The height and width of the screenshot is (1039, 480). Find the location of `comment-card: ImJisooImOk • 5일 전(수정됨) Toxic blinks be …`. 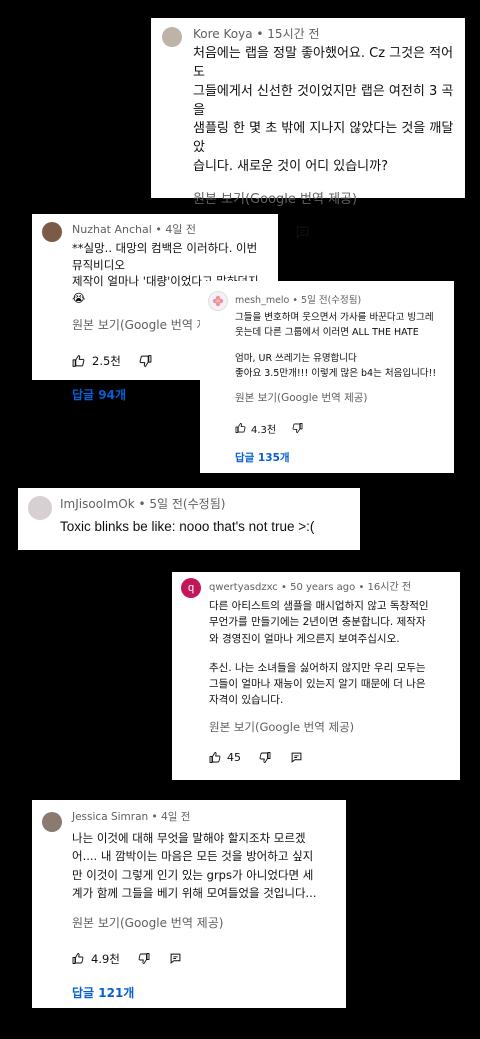

comment-card: ImJisooImOk • 5일 전(수정됨) Toxic blinks be … is located at coordinates (189, 519).